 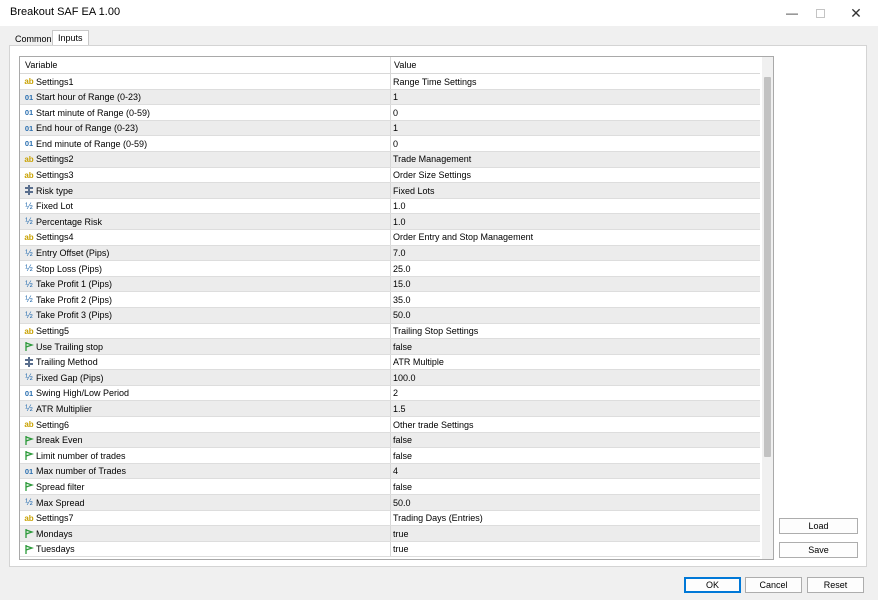 What do you see at coordinates (390, 378) in the screenshot?
I see `table-row: ½ Fixed Gap (Pips) 100.0` at bounding box center [390, 378].